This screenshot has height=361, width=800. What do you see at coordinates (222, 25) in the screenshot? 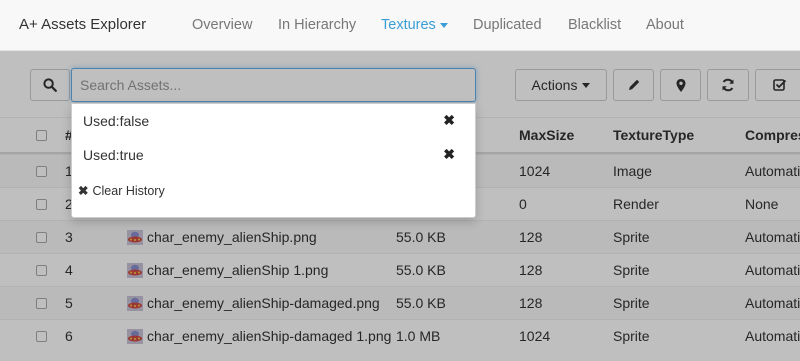
I see `nav-overview: Overview` at bounding box center [222, 25].